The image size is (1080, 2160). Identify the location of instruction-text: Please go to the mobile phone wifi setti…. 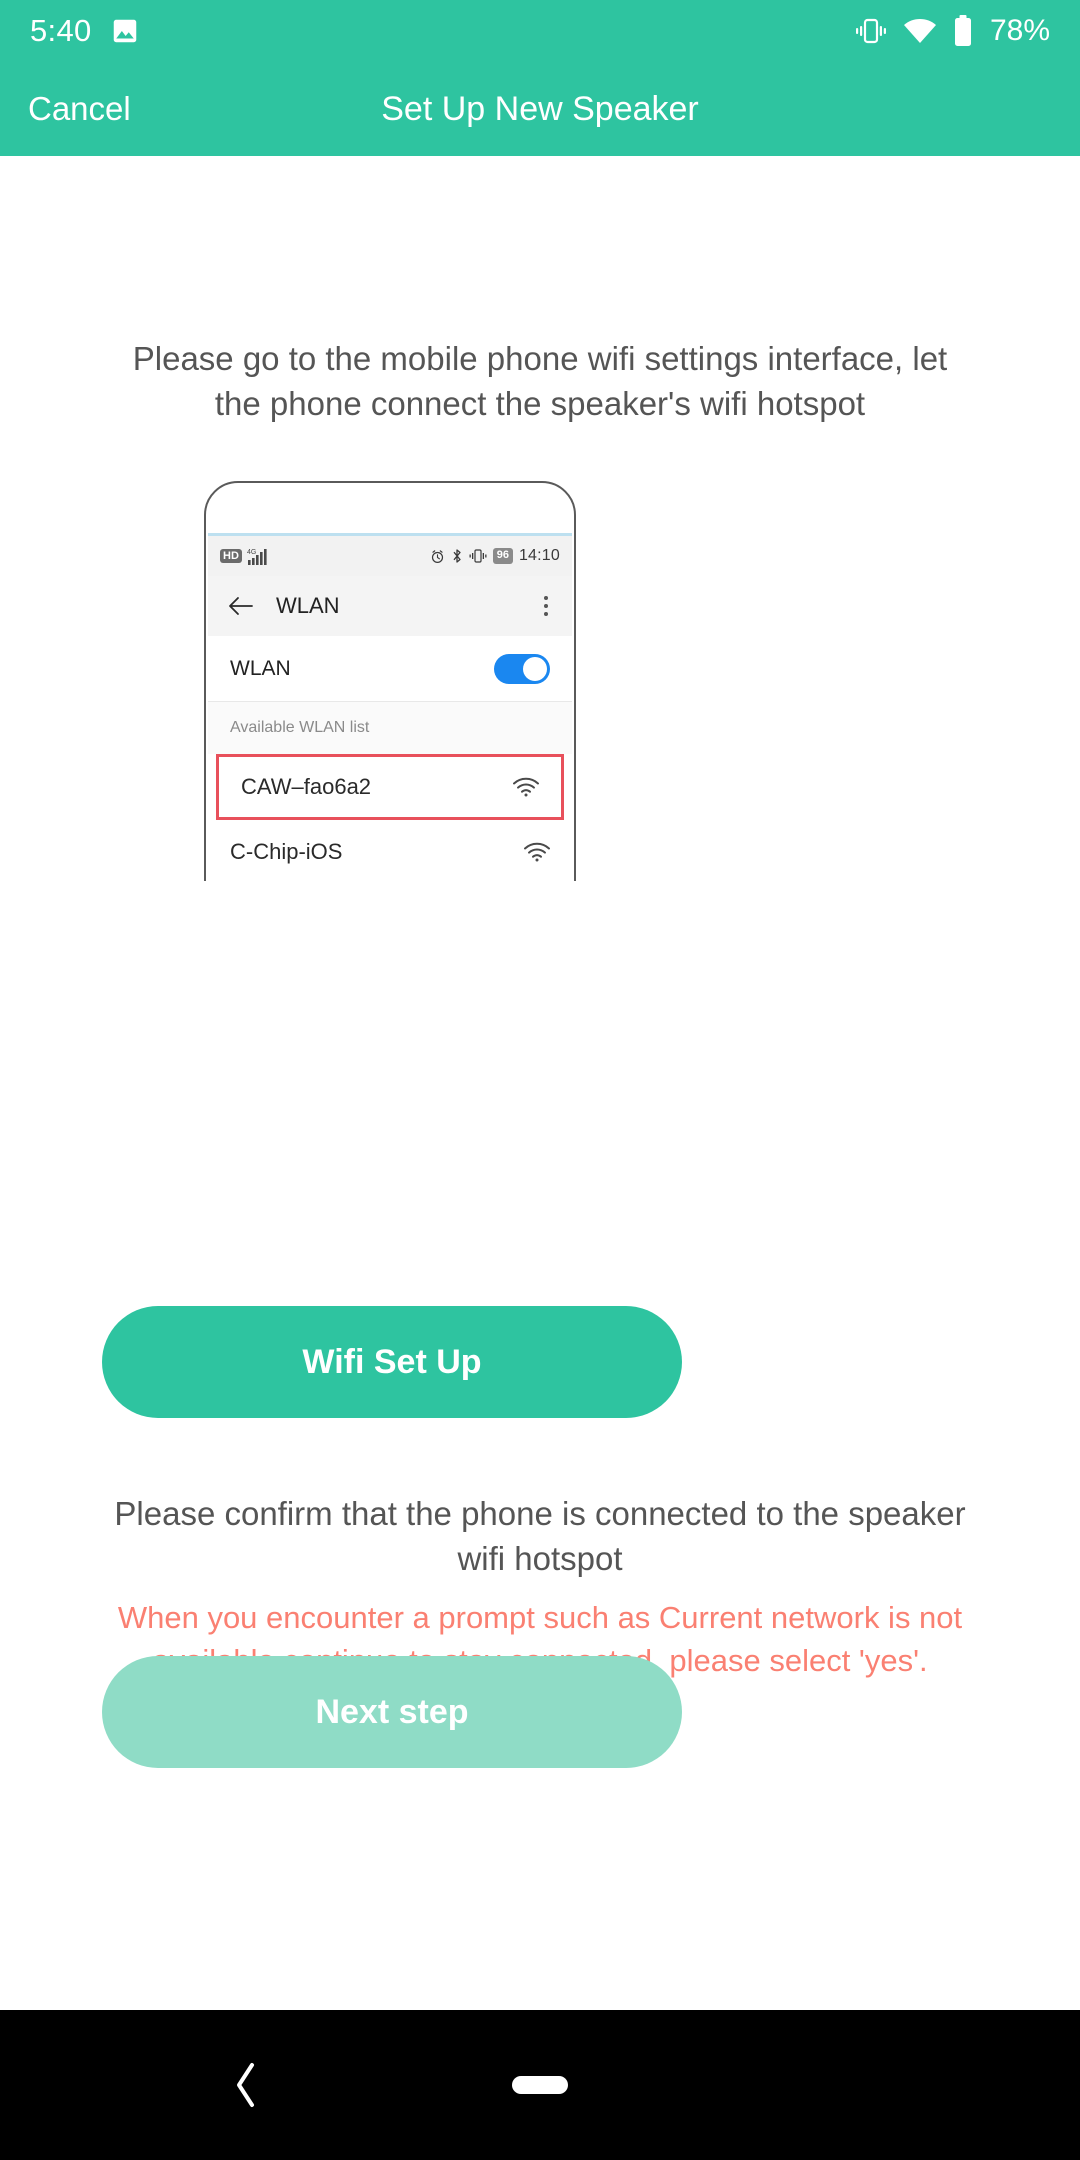
(540, 381).